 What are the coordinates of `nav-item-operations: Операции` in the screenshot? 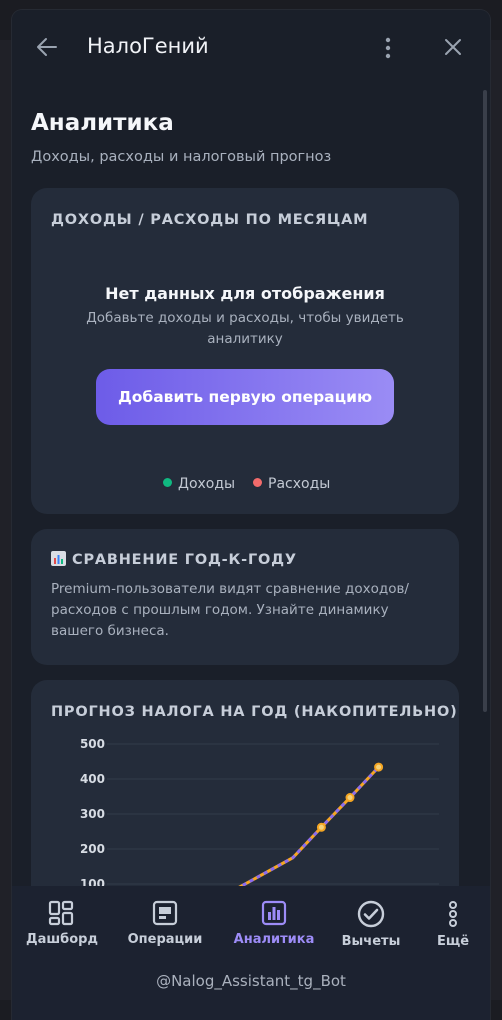 It's located at (165, 930).